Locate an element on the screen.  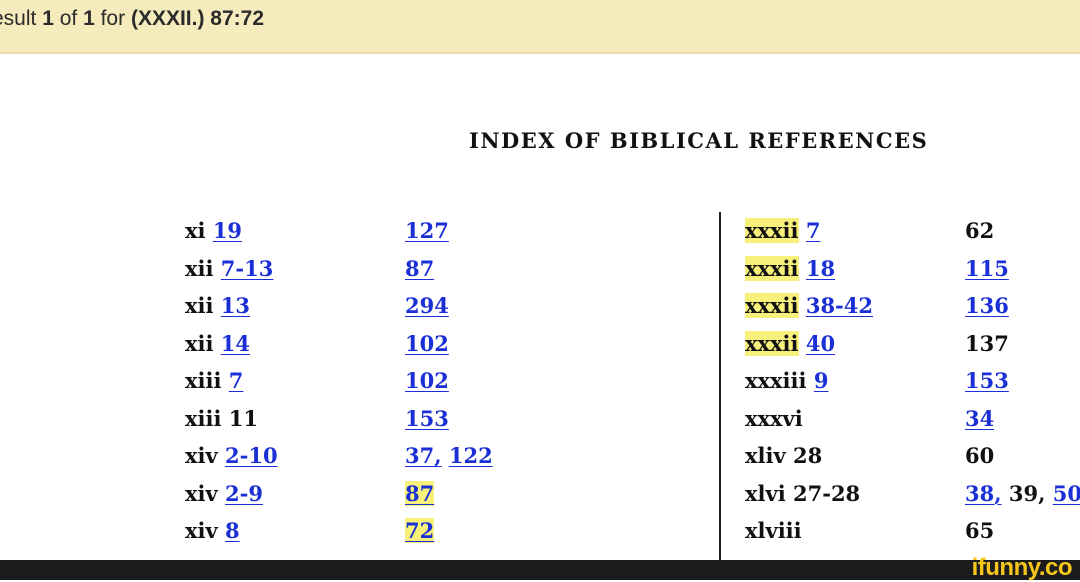
left-page-refs: 72 is located at coordinates (420, 530).